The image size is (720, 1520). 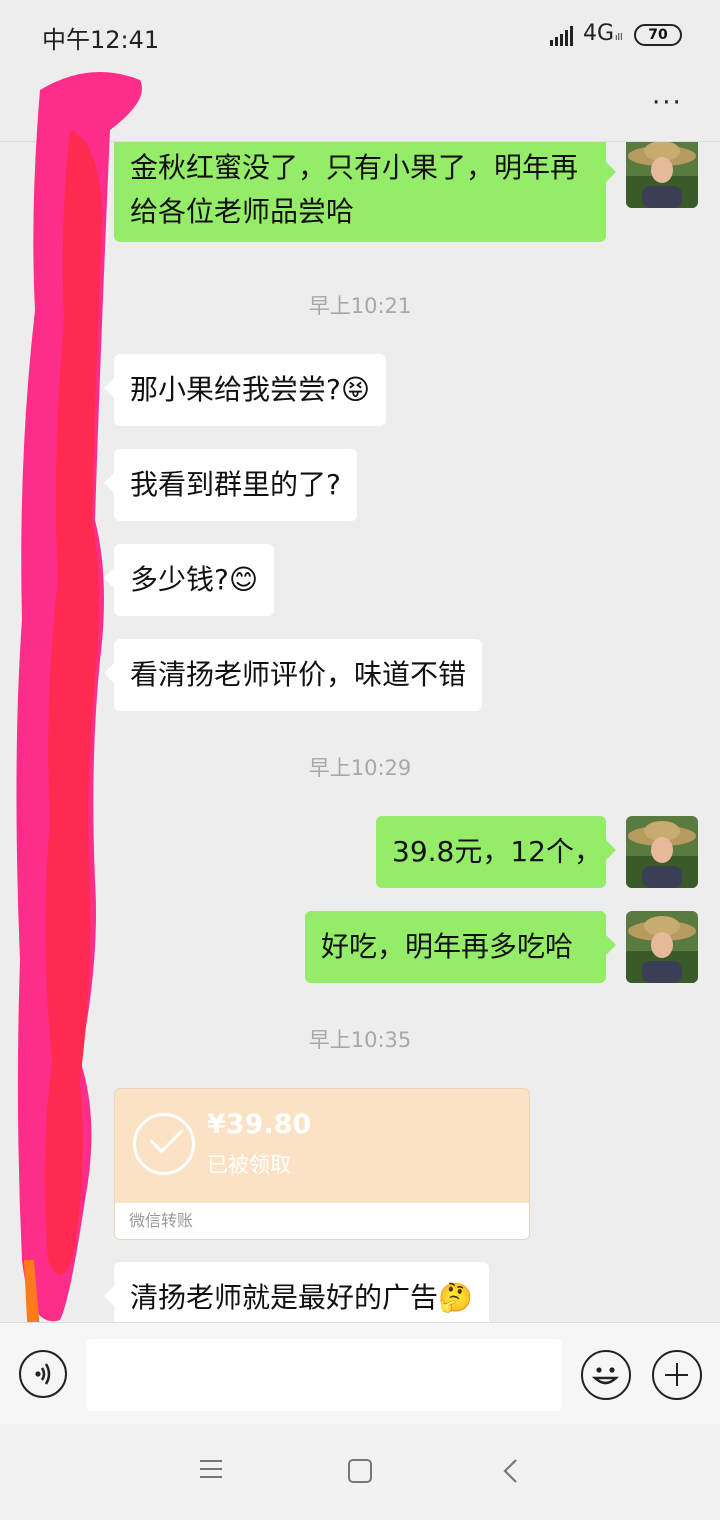 I want to click on back-icon, so click(x=83, y=107).